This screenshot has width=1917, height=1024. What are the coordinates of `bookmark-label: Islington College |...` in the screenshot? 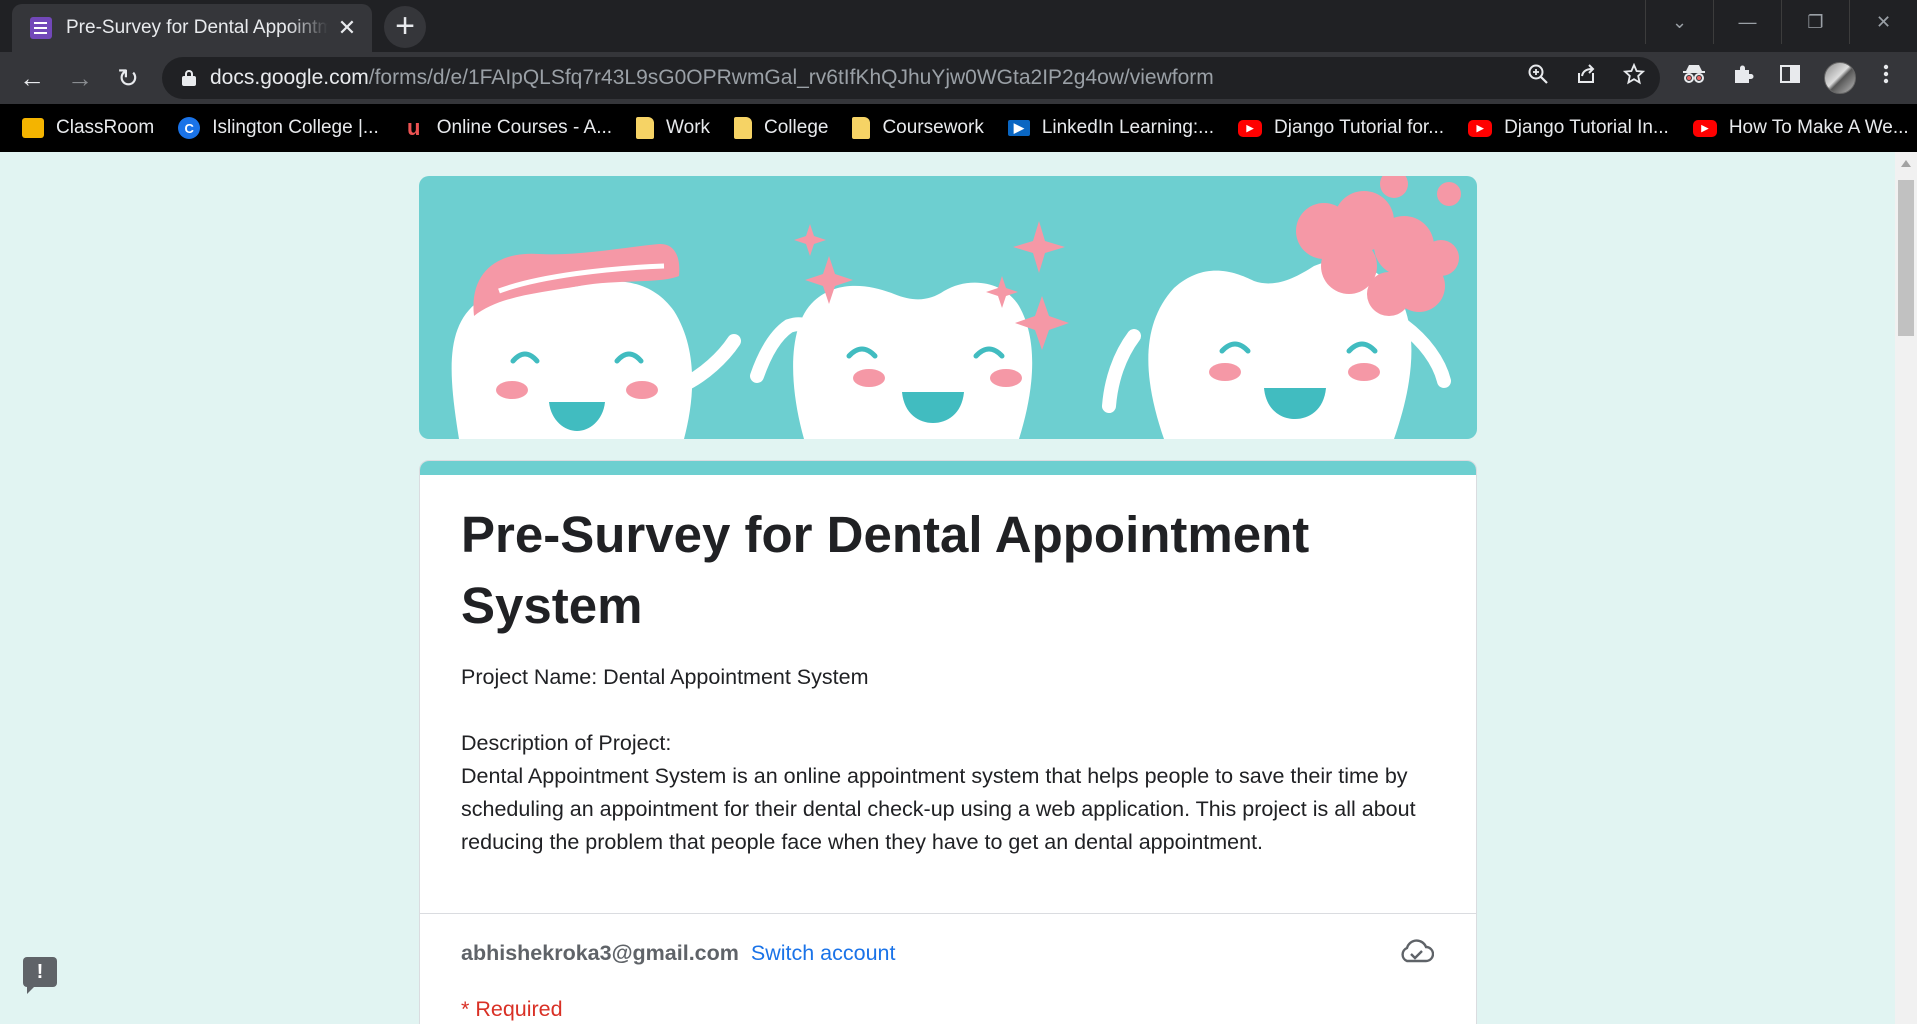 It's located at (295, 127).